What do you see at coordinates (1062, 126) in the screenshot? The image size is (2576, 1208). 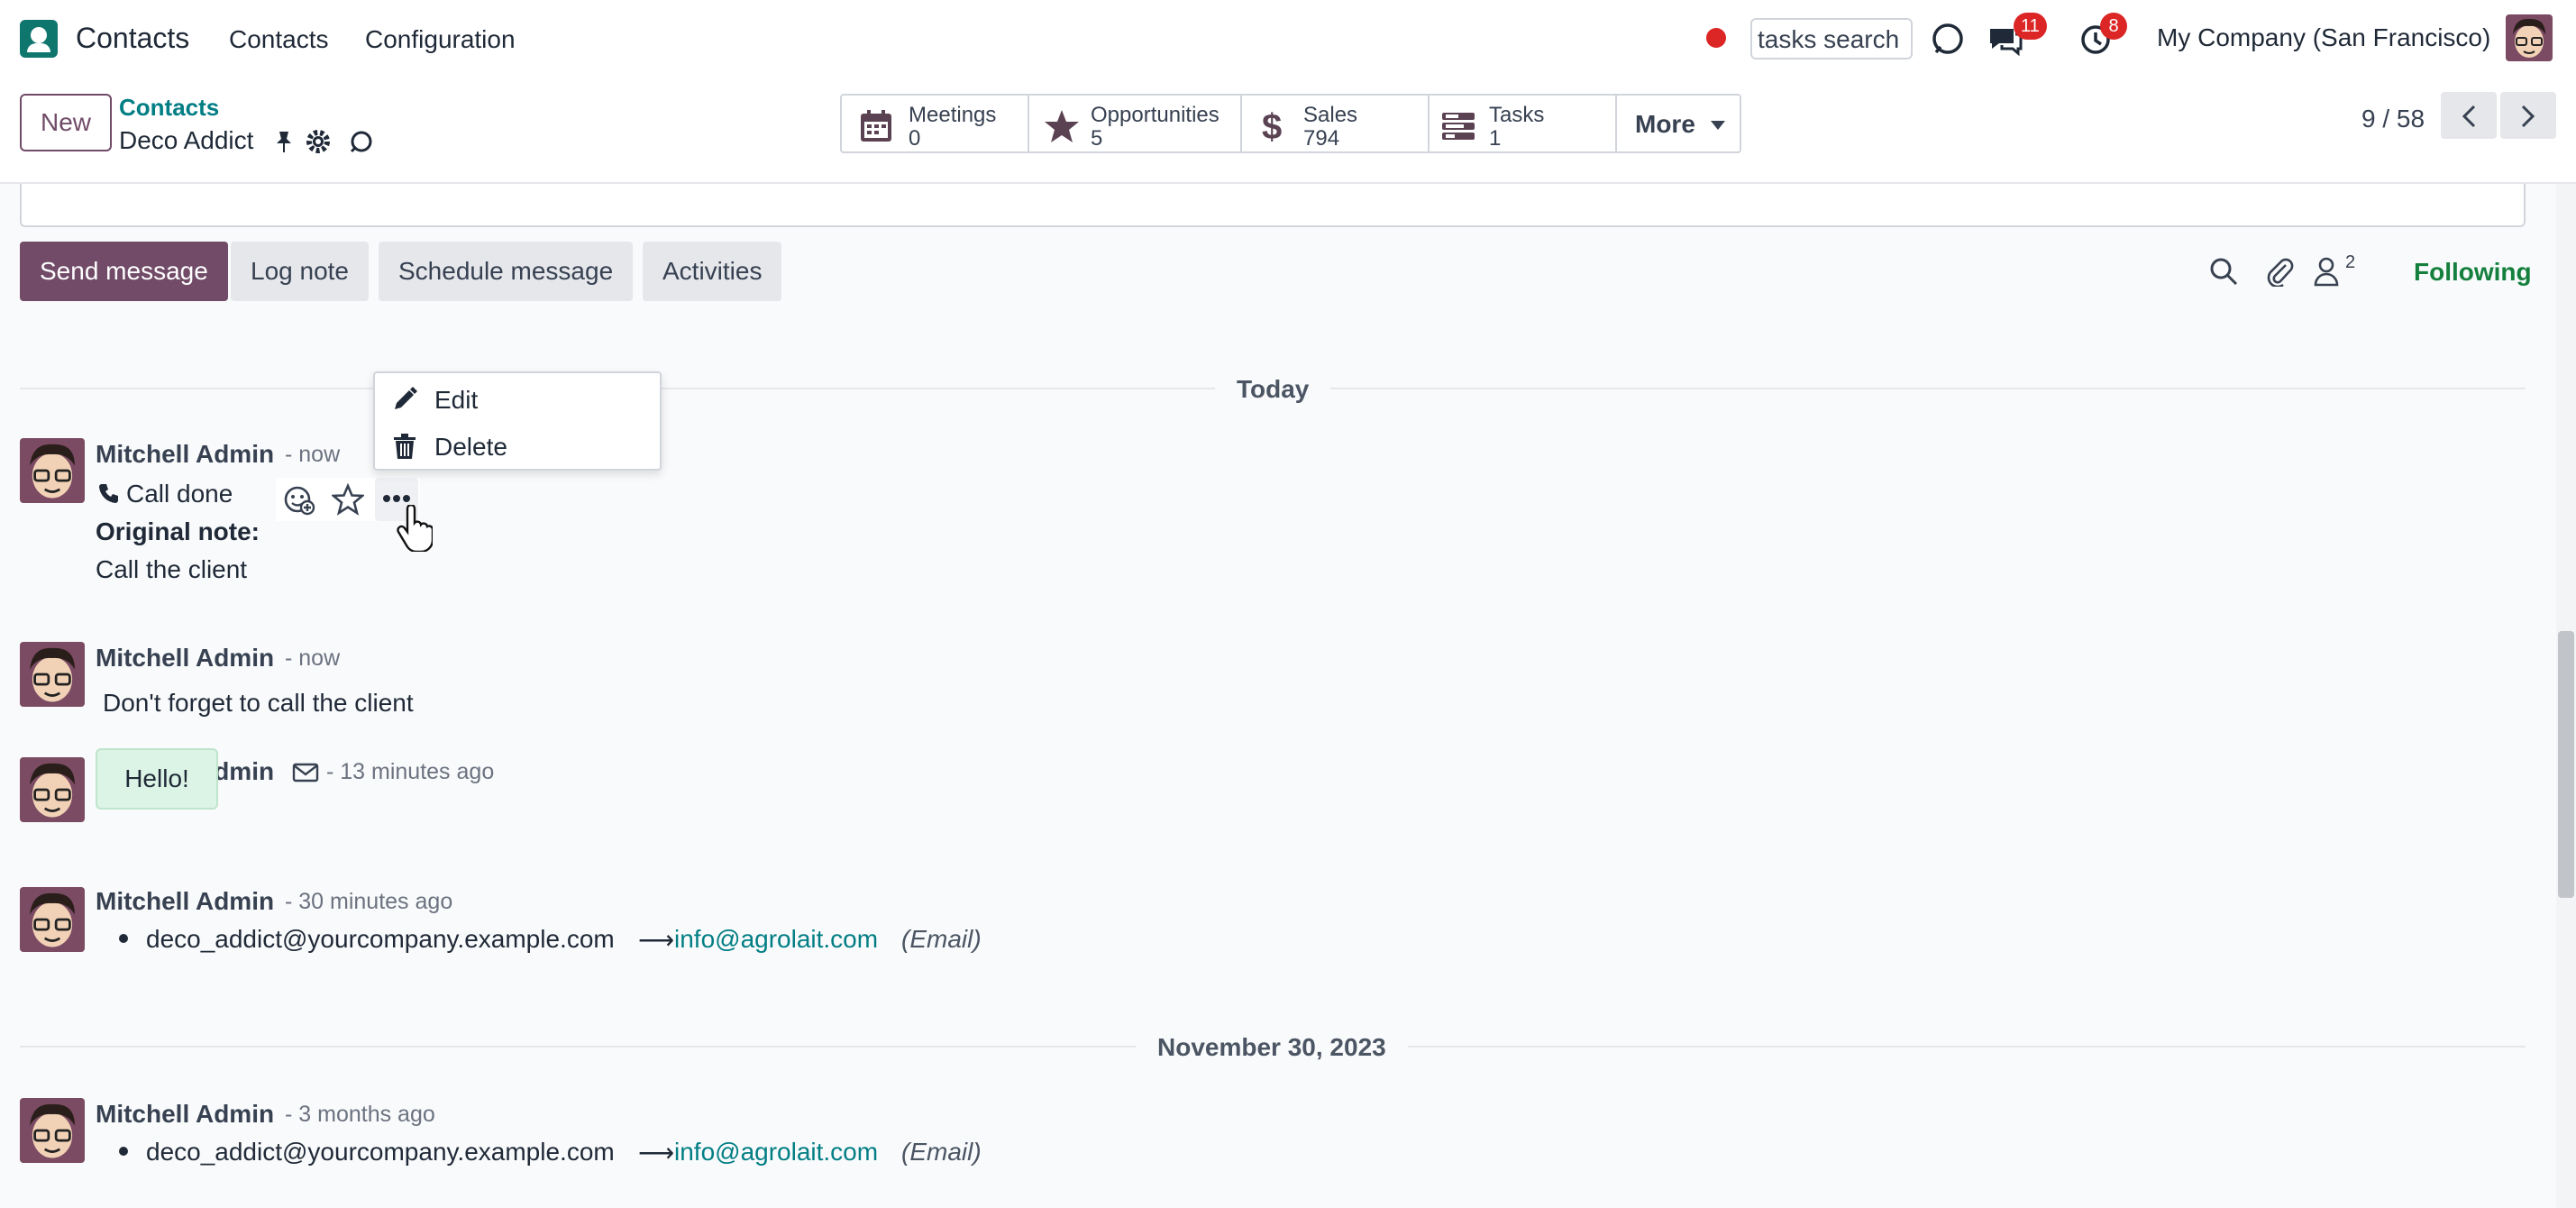 I see `star-icon` at bounding box center [1062, 126].